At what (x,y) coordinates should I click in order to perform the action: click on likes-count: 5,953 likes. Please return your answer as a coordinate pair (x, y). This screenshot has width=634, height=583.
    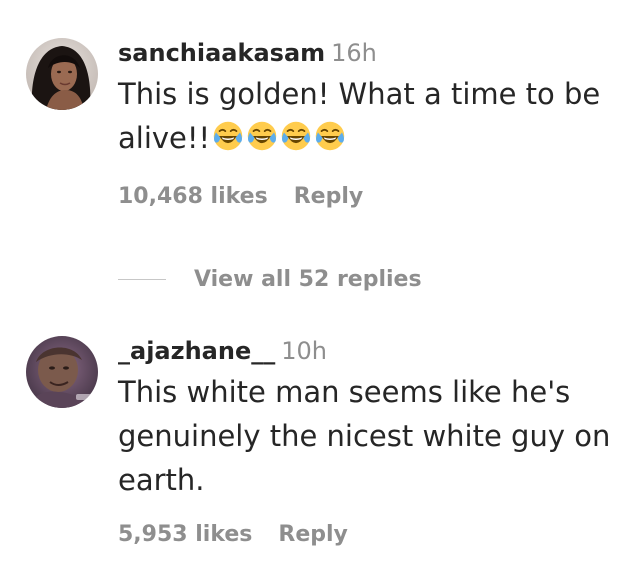
    Looking at the image, I should click on (185, 535).